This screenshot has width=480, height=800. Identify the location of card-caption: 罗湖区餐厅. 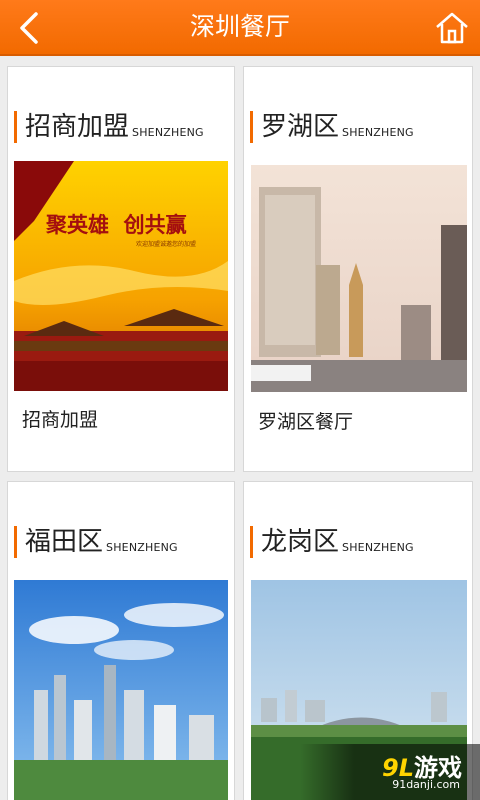
(306, 422).